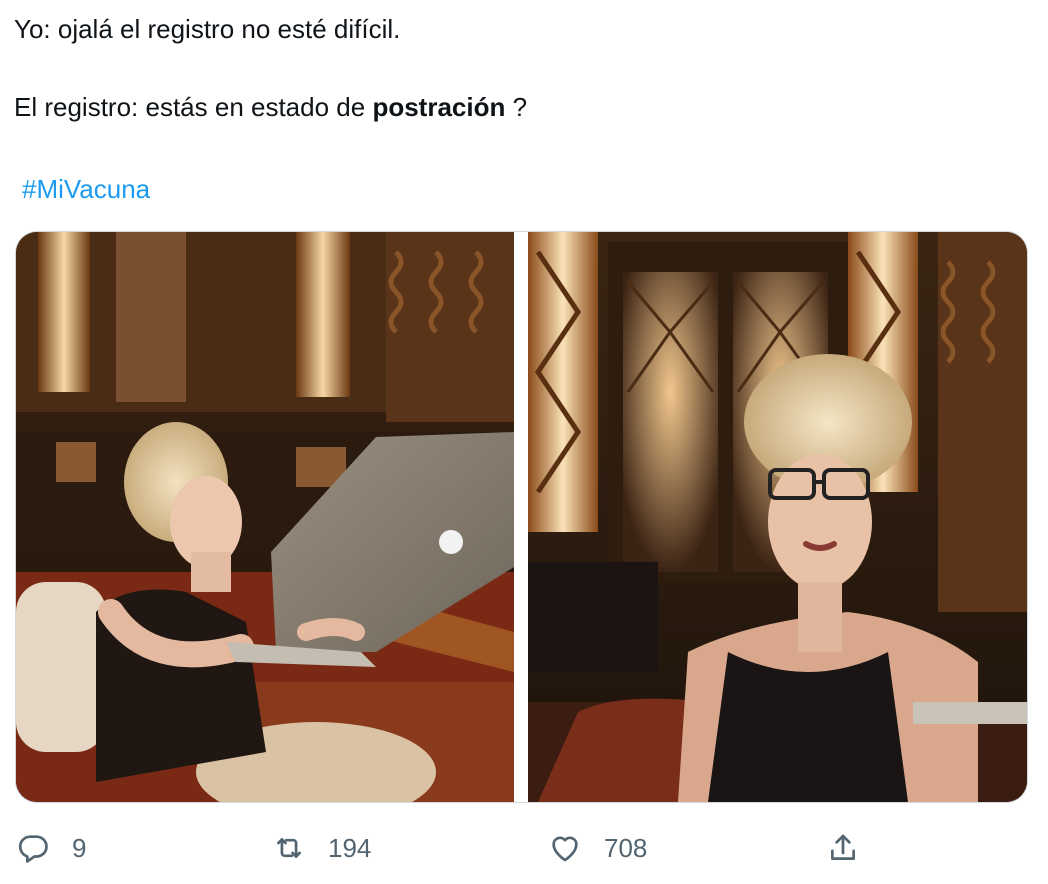 The image size is (1048, 884). I want to click on retweet-button: 194, so click(321, 848).